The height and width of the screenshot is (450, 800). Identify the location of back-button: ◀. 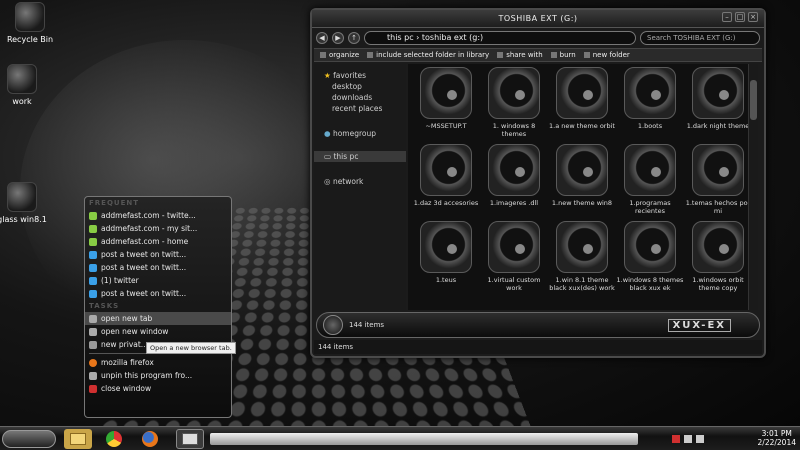
(322, 38).